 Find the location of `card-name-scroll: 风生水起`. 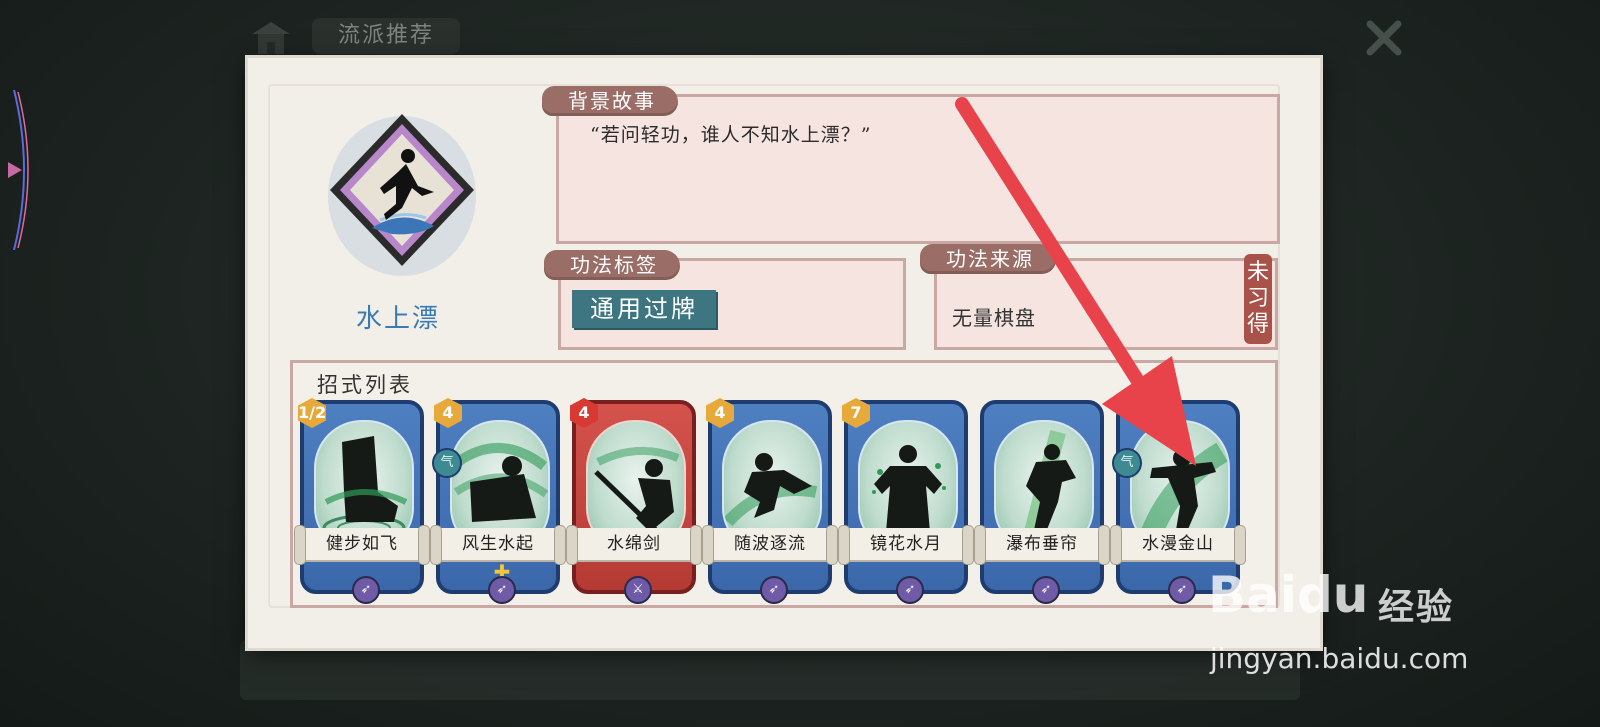

card-name-scroll: 风生水起 is located at coordinates (498, 545).